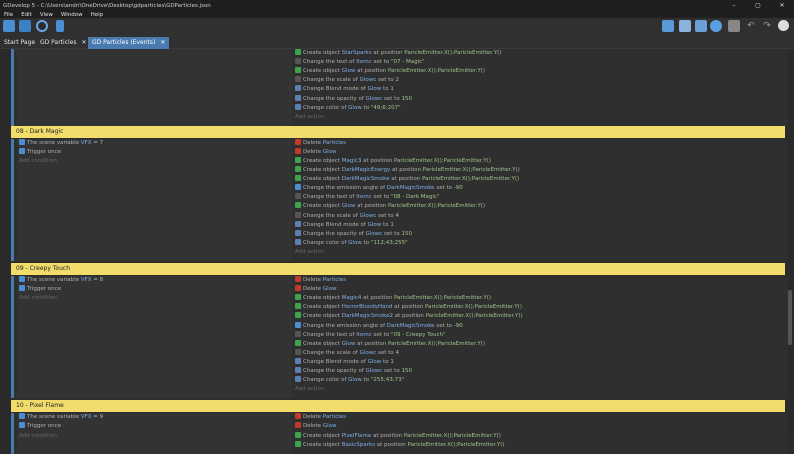  What do you see at coordinates (408, 62) in the screenshot?
I see `parameter-value: "07 - Magic"` at bounding box center [408, 62].